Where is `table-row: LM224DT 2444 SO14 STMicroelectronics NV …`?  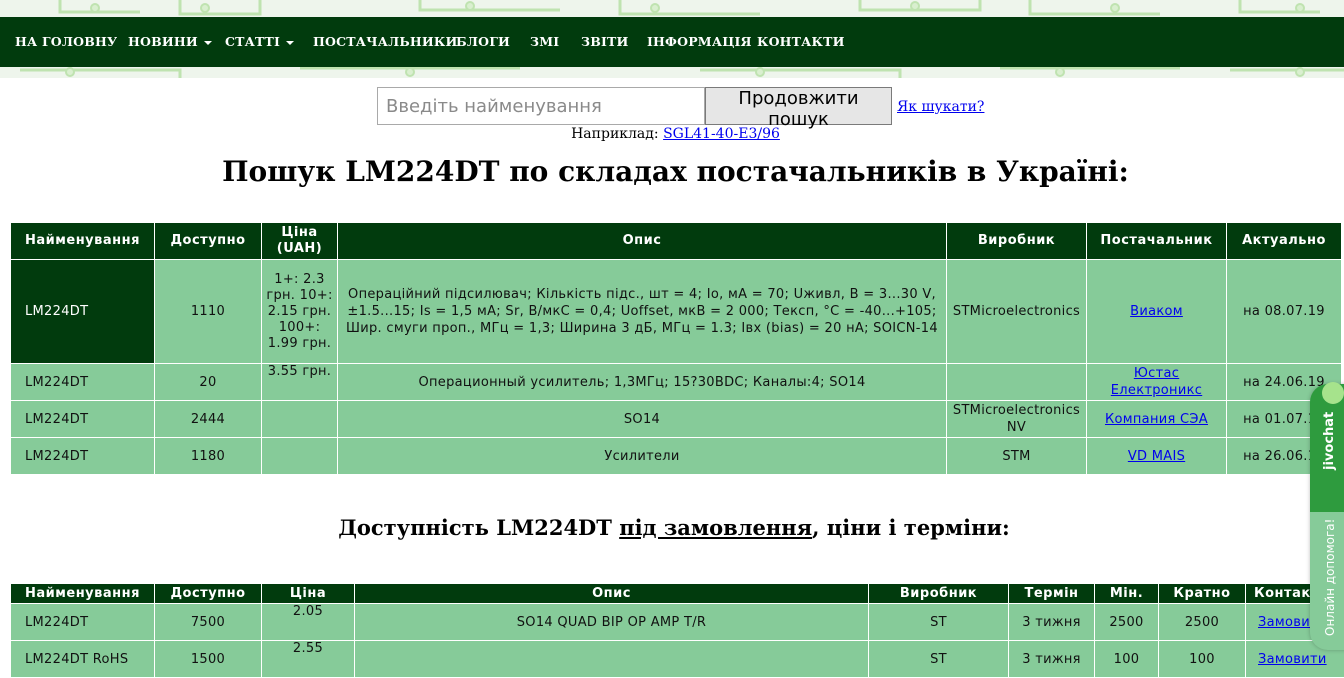 table-row: LM224DT 2444 SO14 STMicroelectronics NV … is located at coordinates (676, 419).